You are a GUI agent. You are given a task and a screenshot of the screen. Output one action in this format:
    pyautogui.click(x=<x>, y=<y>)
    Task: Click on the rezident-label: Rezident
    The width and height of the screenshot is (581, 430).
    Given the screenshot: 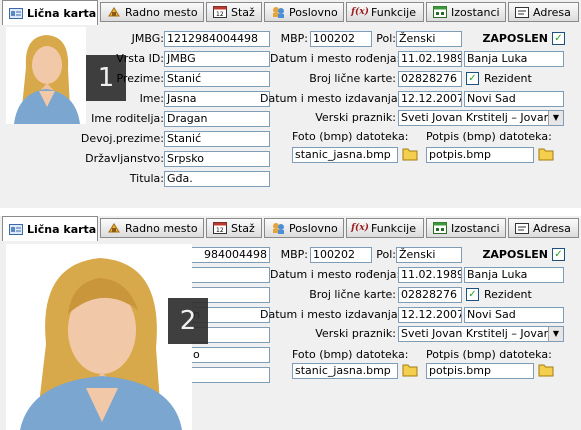 What is the action you would take?
    pyautogui.click(x=508, y=294)
    